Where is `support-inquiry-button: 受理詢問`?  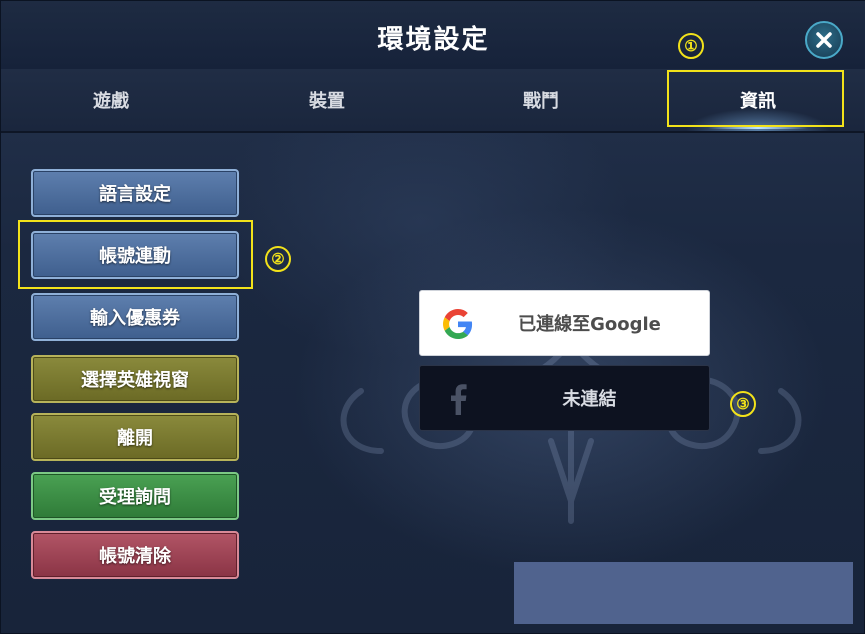
support-inquiry-button: 受理詢問 is located at coordinates (135, 496).